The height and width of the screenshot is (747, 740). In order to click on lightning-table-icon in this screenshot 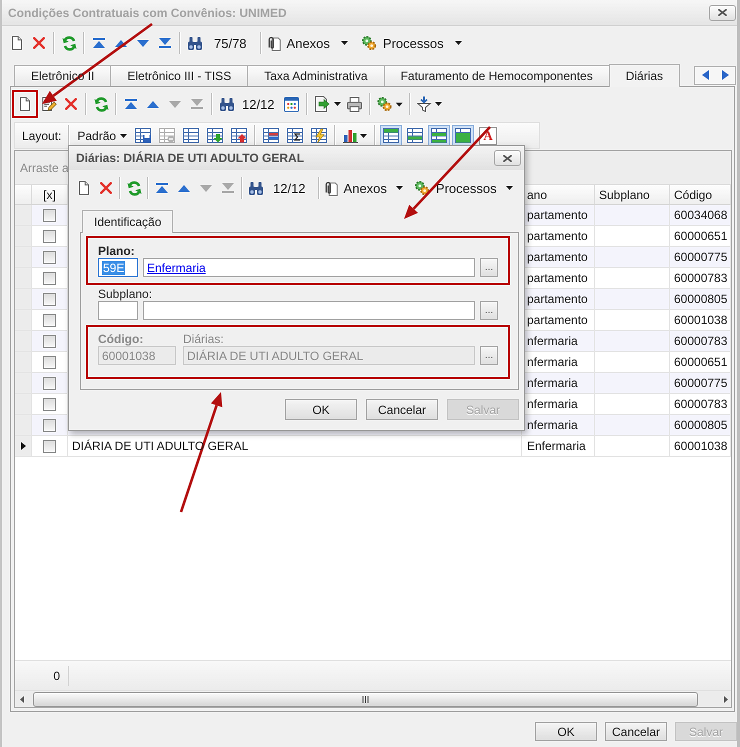, I will do `click(319, 135)`.